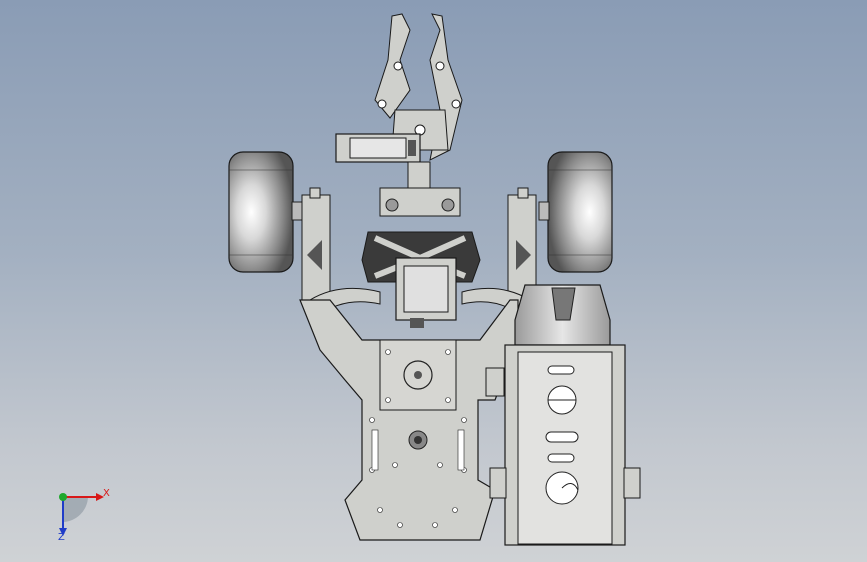  What do you see at coordinates (522, 244) in the screenshot?
I see `right-side-bracket` at bounding box center [522, 244].